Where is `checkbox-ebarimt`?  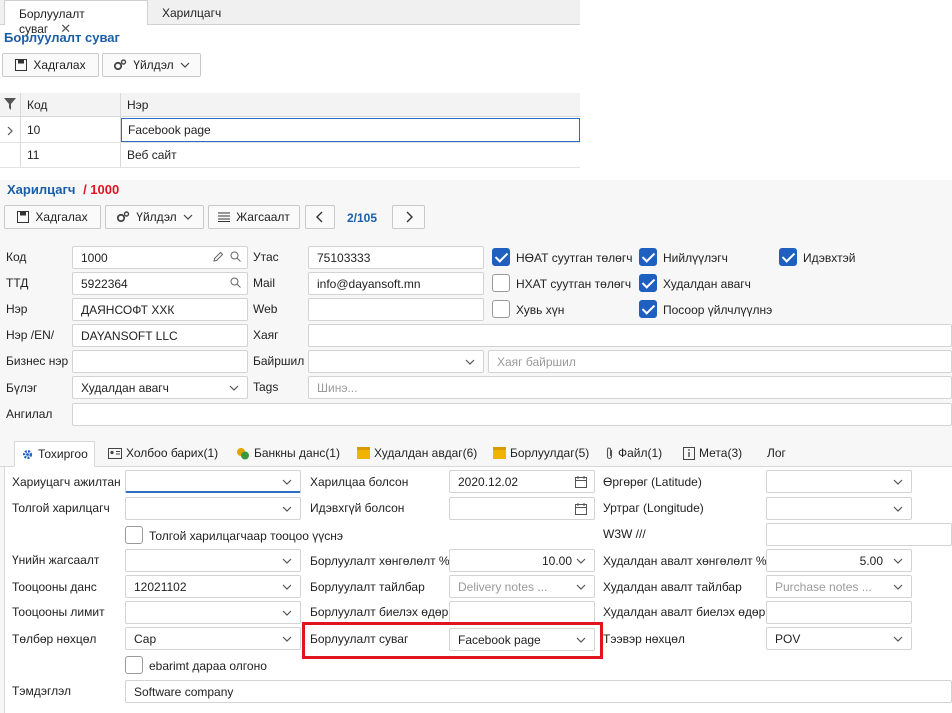 checkbox-ebarimt is located at coordinates (134, 665).